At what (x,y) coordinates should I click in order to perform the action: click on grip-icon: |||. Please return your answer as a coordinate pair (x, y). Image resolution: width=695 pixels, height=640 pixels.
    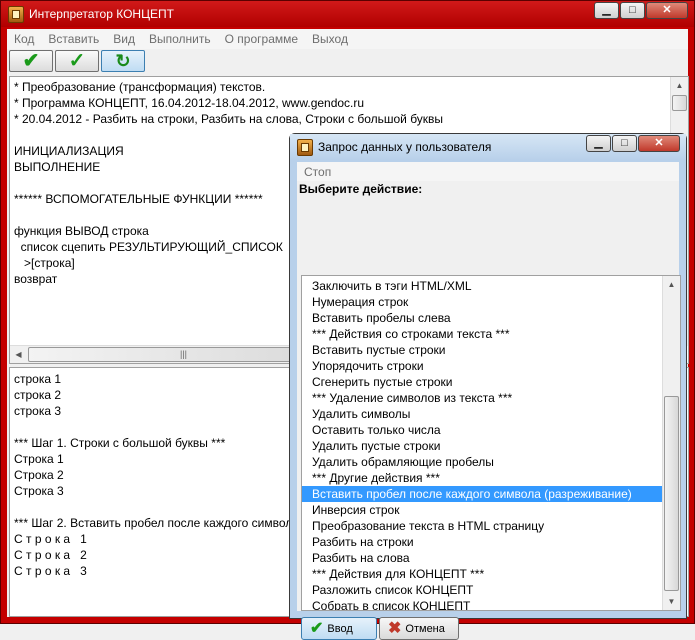
    Looking at the image, I should click on (184, 354).